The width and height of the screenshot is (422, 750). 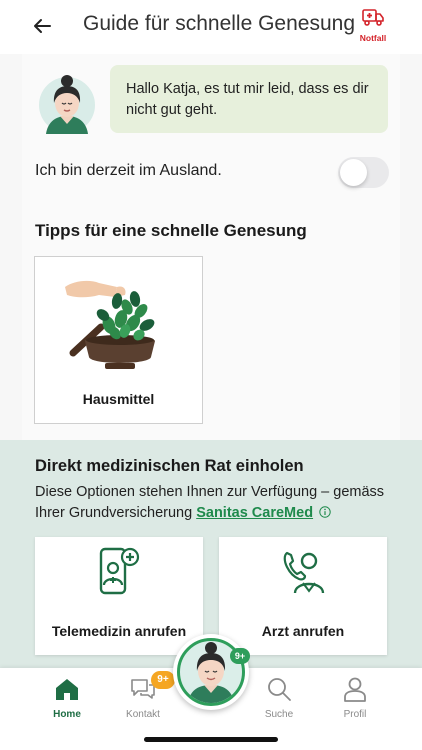 I want to click on tab-home: Home, so click(x=67, y=698).